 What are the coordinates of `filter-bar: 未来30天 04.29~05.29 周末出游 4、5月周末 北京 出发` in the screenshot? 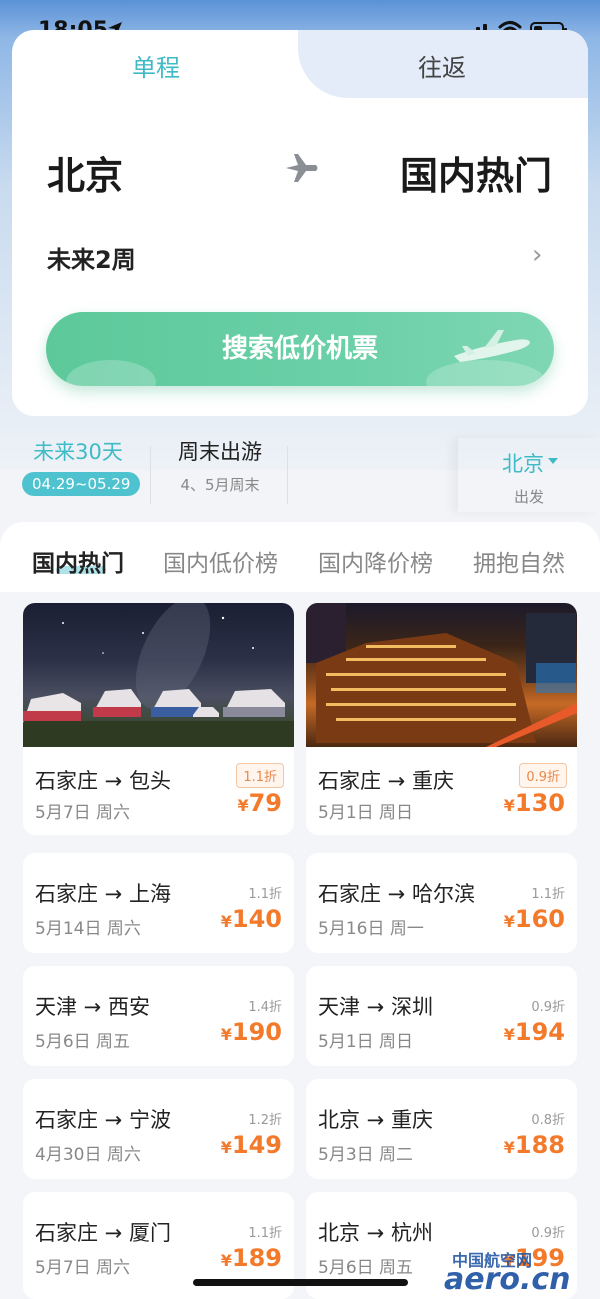 It's located at (300, 475).